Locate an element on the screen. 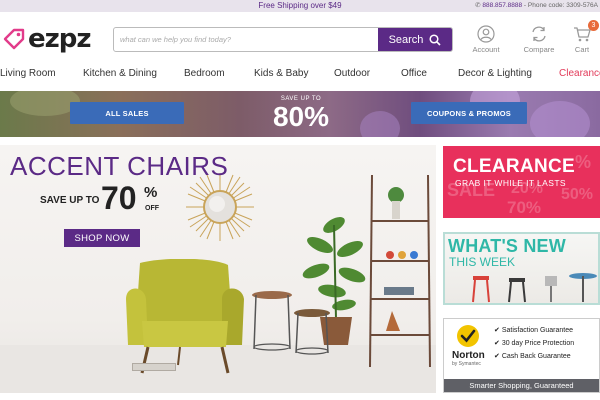  guarantee-item: ✔ Satisfaction Guarantee is located at coordinates (534, 330).